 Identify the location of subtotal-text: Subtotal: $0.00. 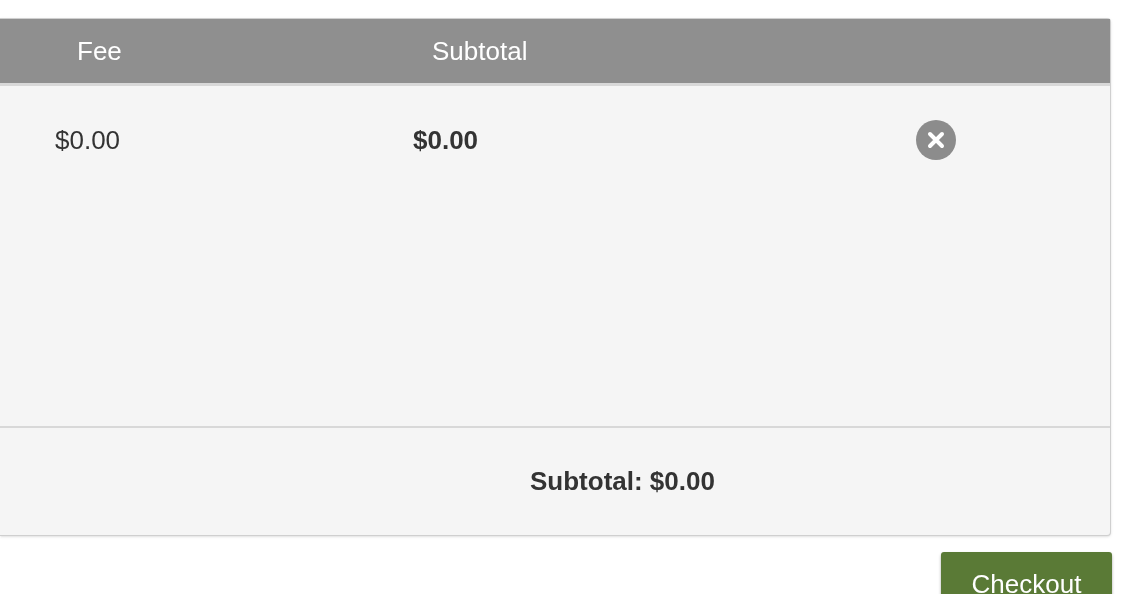
(622, 481).